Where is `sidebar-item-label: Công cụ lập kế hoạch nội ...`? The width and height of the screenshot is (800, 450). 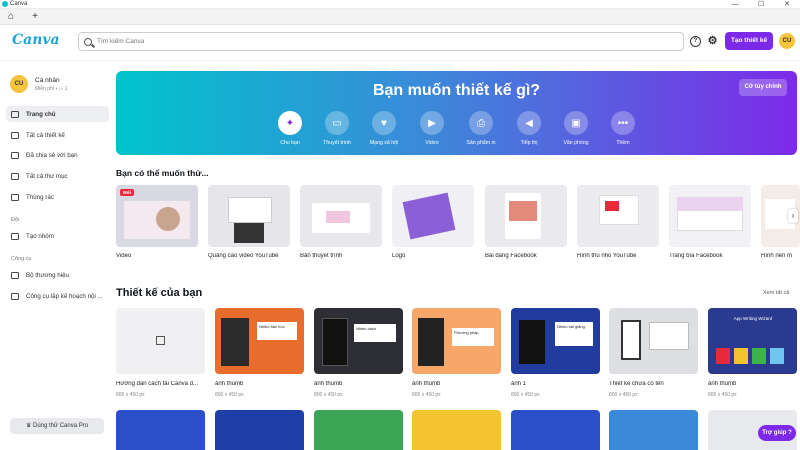
sidebar-item-label: Công cụ lập kế hoạch nội ... is located at coordinates (64, 296).